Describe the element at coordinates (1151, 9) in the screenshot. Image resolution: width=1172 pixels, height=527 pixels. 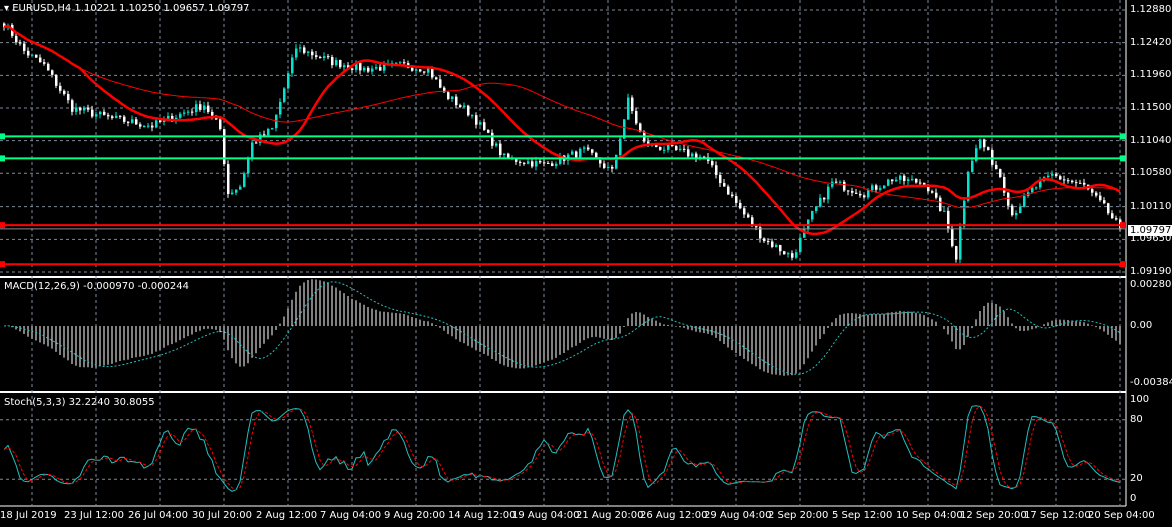
I see `price-axis-label: 1.12880` at that location.